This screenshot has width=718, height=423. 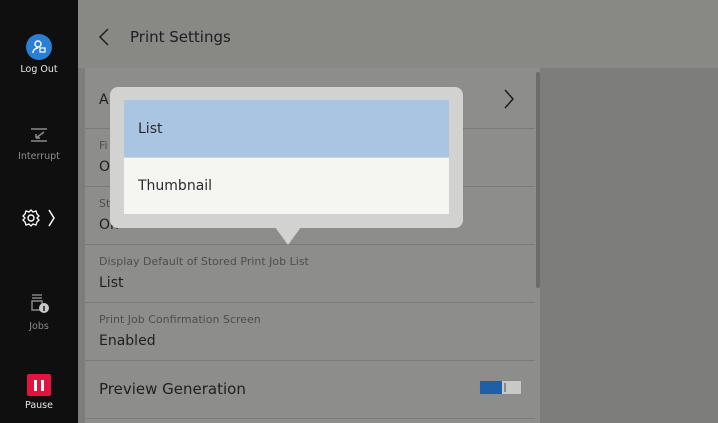 I want to click on row-label: St, so click(x=105, y=203).